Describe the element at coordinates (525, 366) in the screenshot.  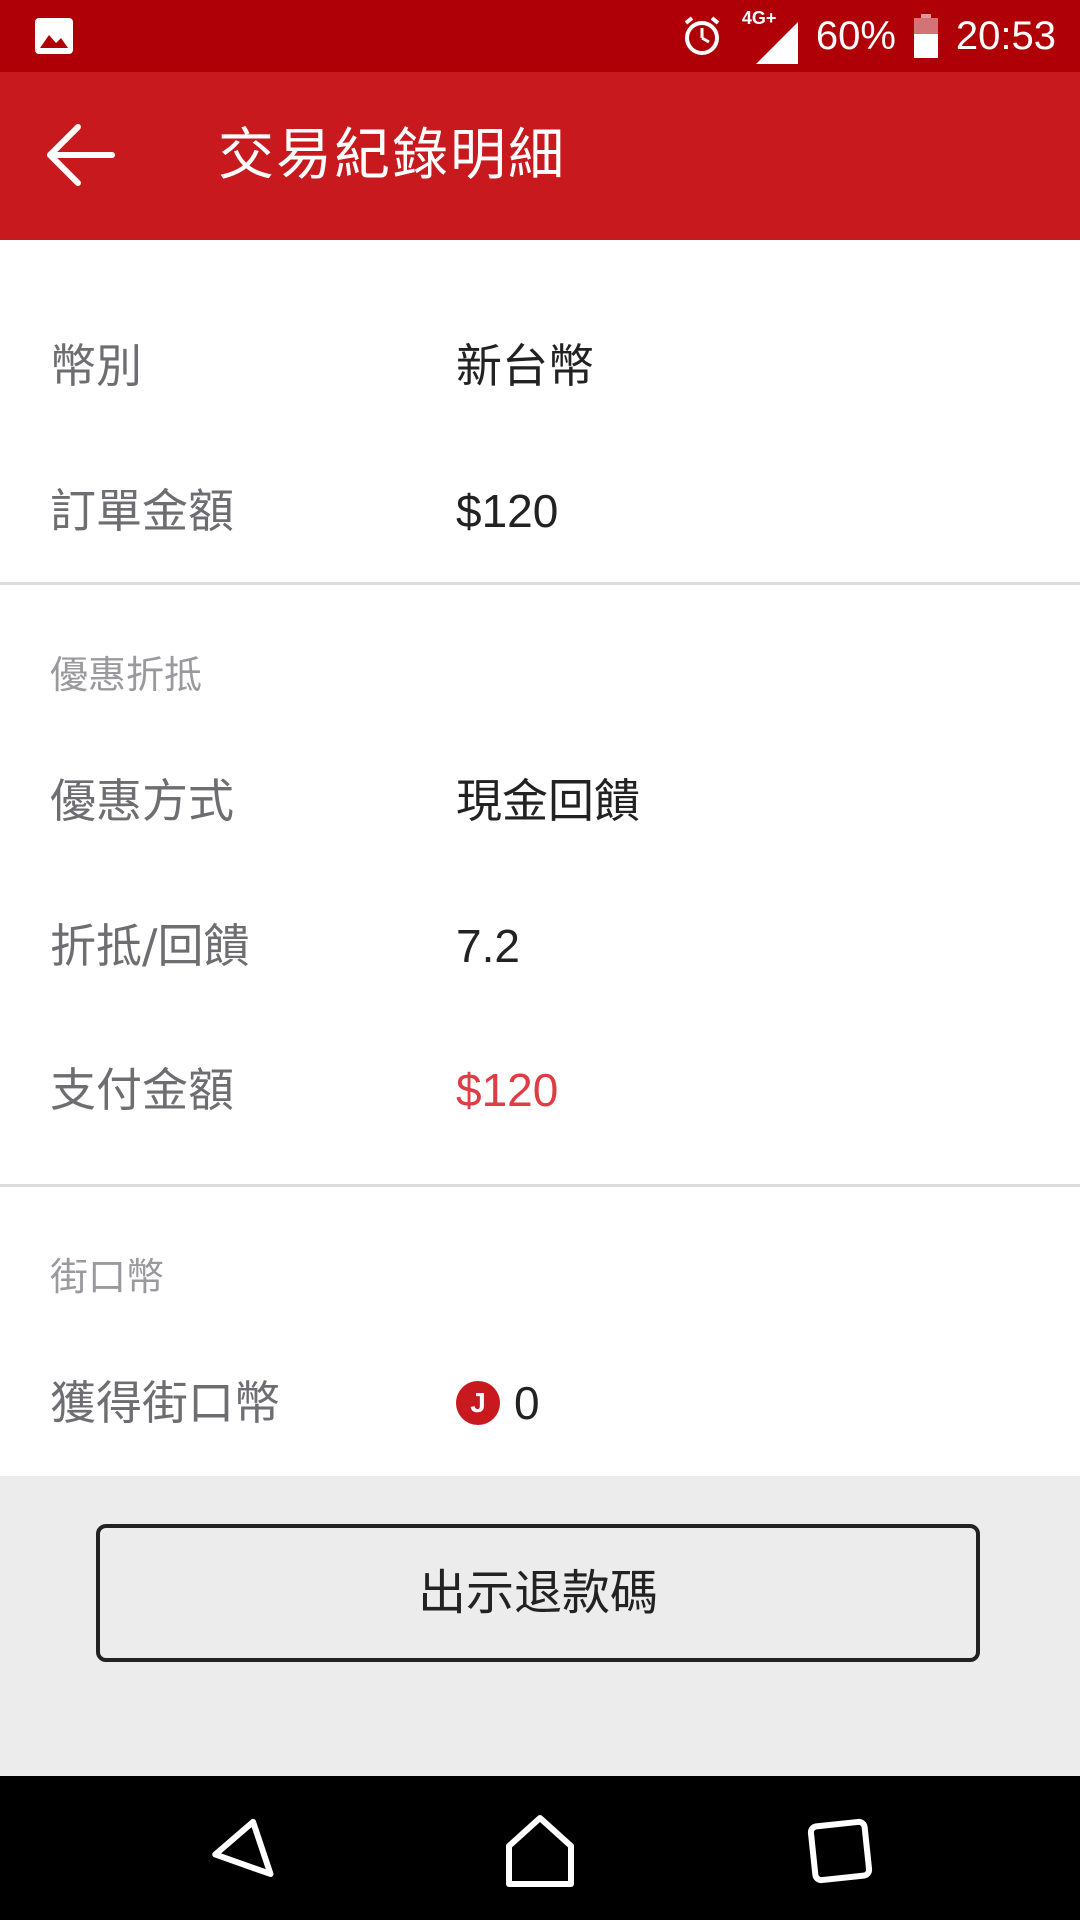
I see `currency-value: 新台幣` at that location.